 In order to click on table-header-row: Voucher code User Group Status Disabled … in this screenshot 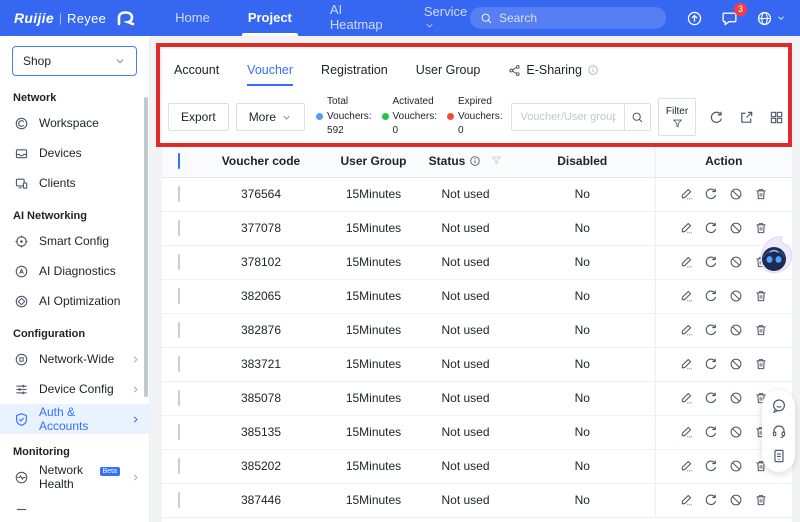, I will do `click(477, 161)`.